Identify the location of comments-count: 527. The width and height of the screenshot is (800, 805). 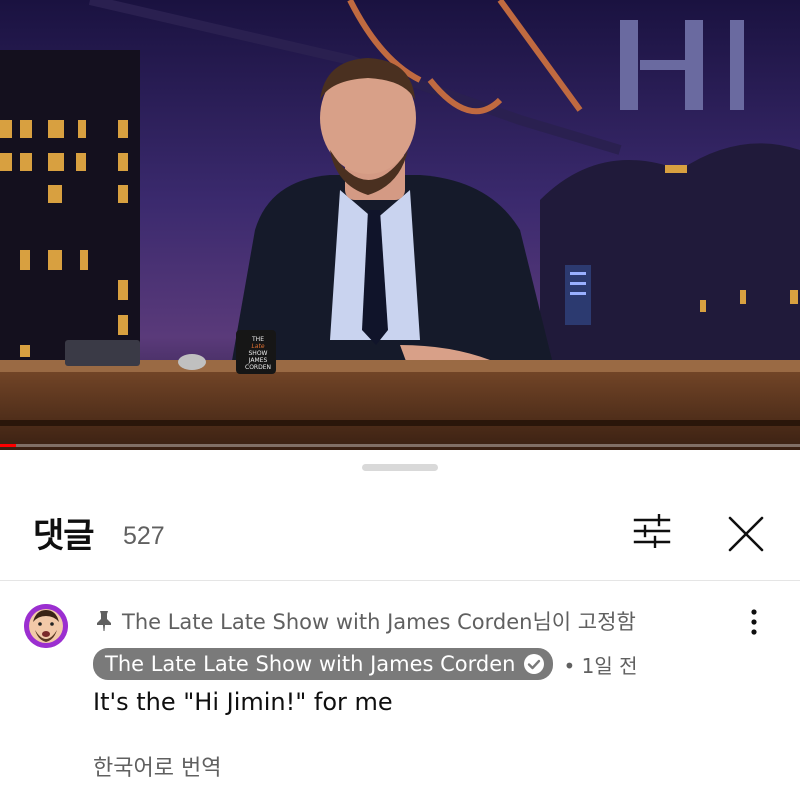
(144, 536).